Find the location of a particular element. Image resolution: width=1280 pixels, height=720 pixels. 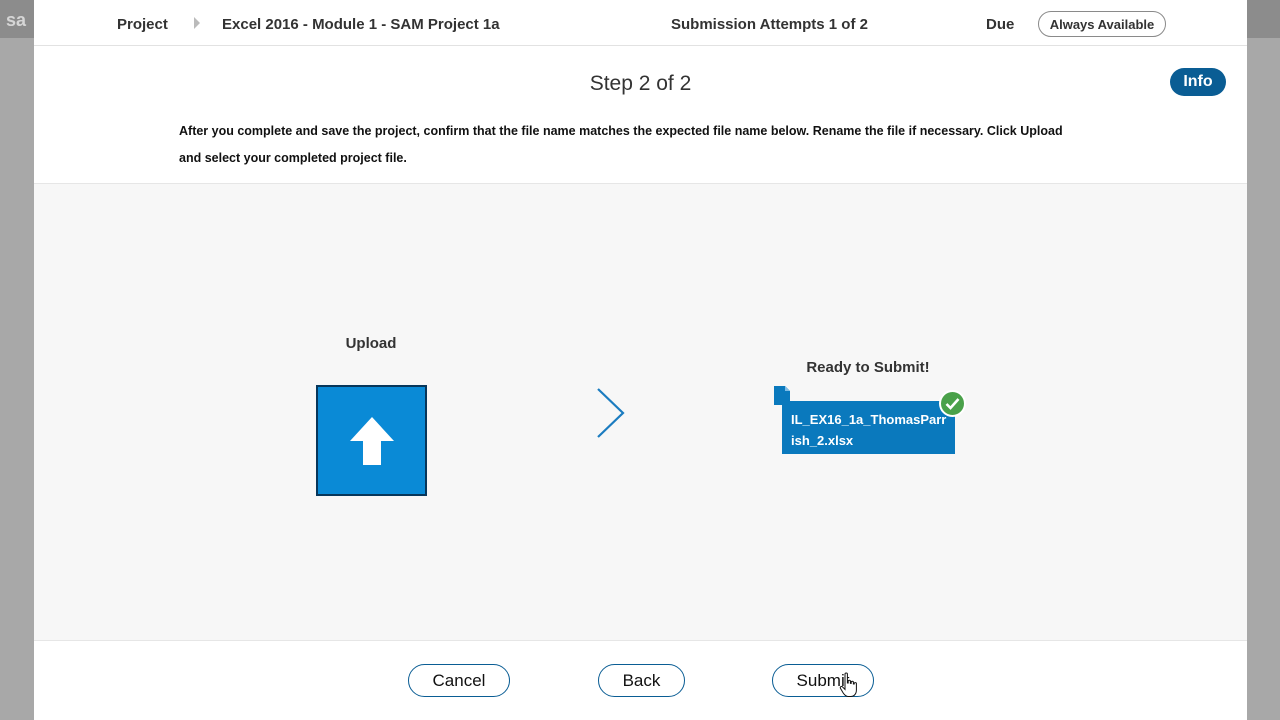

upload-arrow-icon is located at coordinates (371, 440).